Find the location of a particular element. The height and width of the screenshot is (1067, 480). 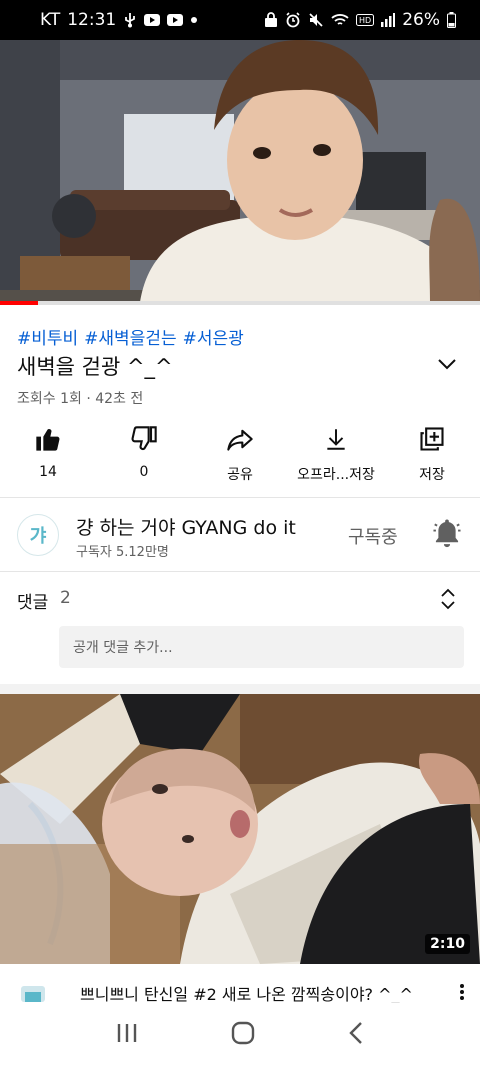

channel-name: 걍 하는 거야 GYANG do it is located at coordinates (186, 526).